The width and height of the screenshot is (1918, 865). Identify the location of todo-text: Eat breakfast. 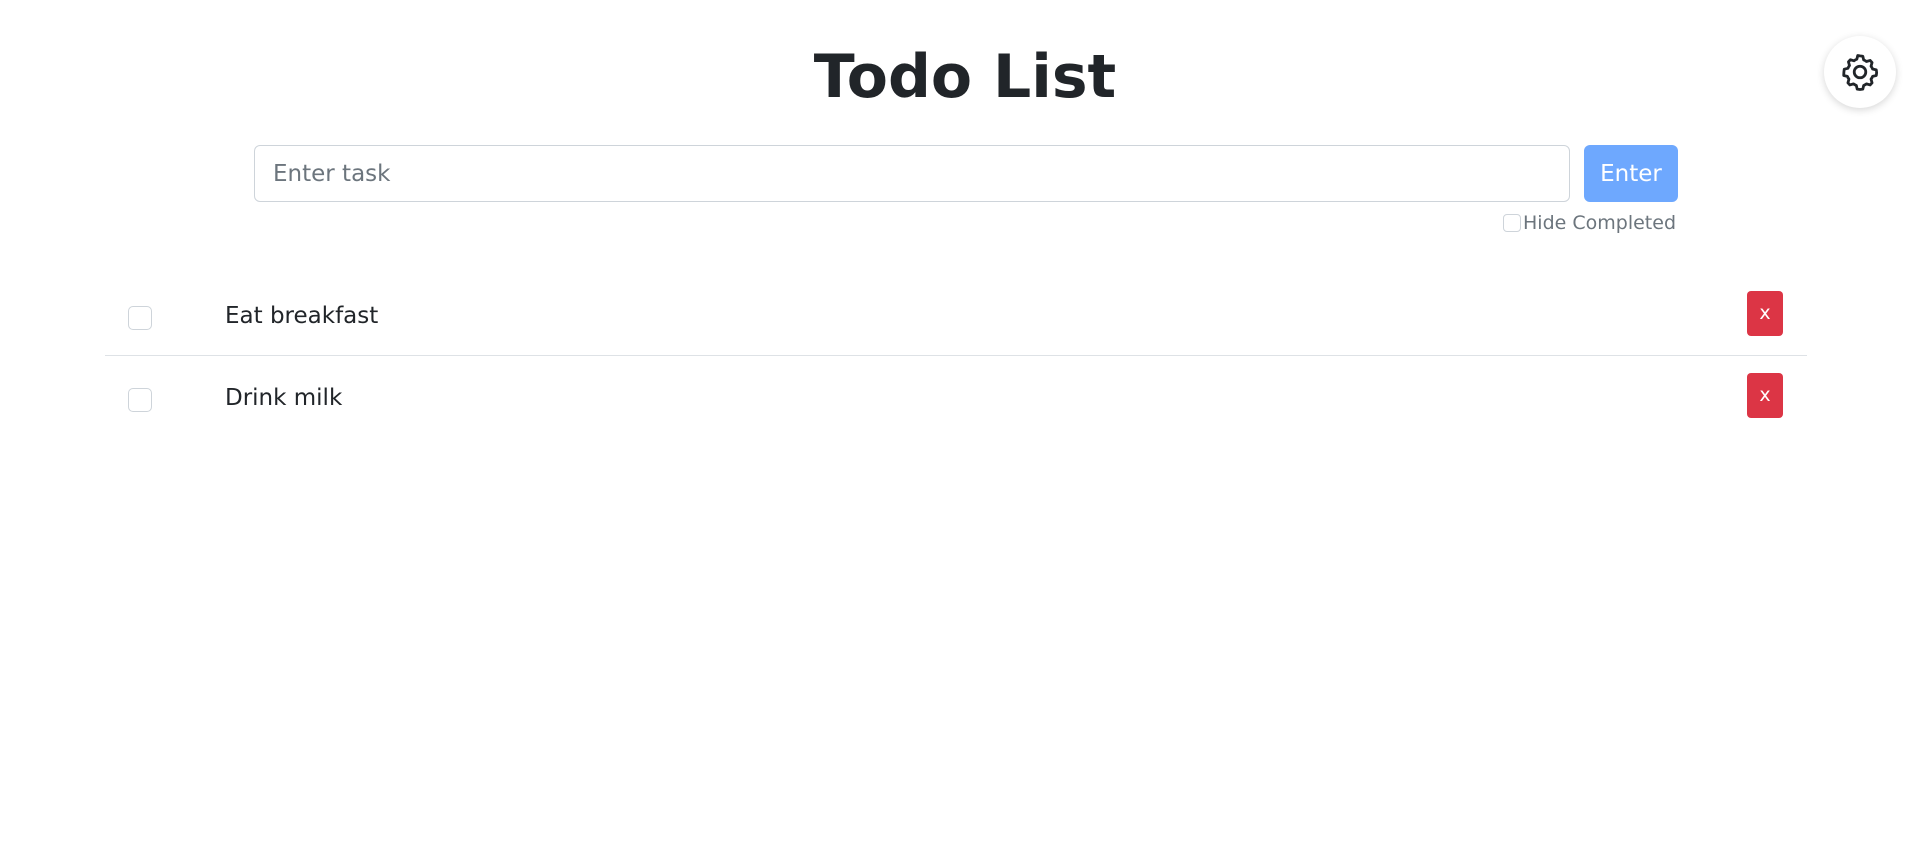
(302, 316).